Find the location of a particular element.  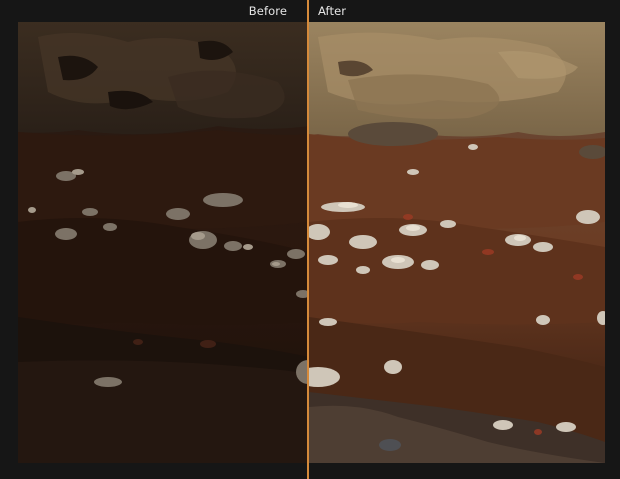

compare-divider-line is located at coordinates (308, 239).